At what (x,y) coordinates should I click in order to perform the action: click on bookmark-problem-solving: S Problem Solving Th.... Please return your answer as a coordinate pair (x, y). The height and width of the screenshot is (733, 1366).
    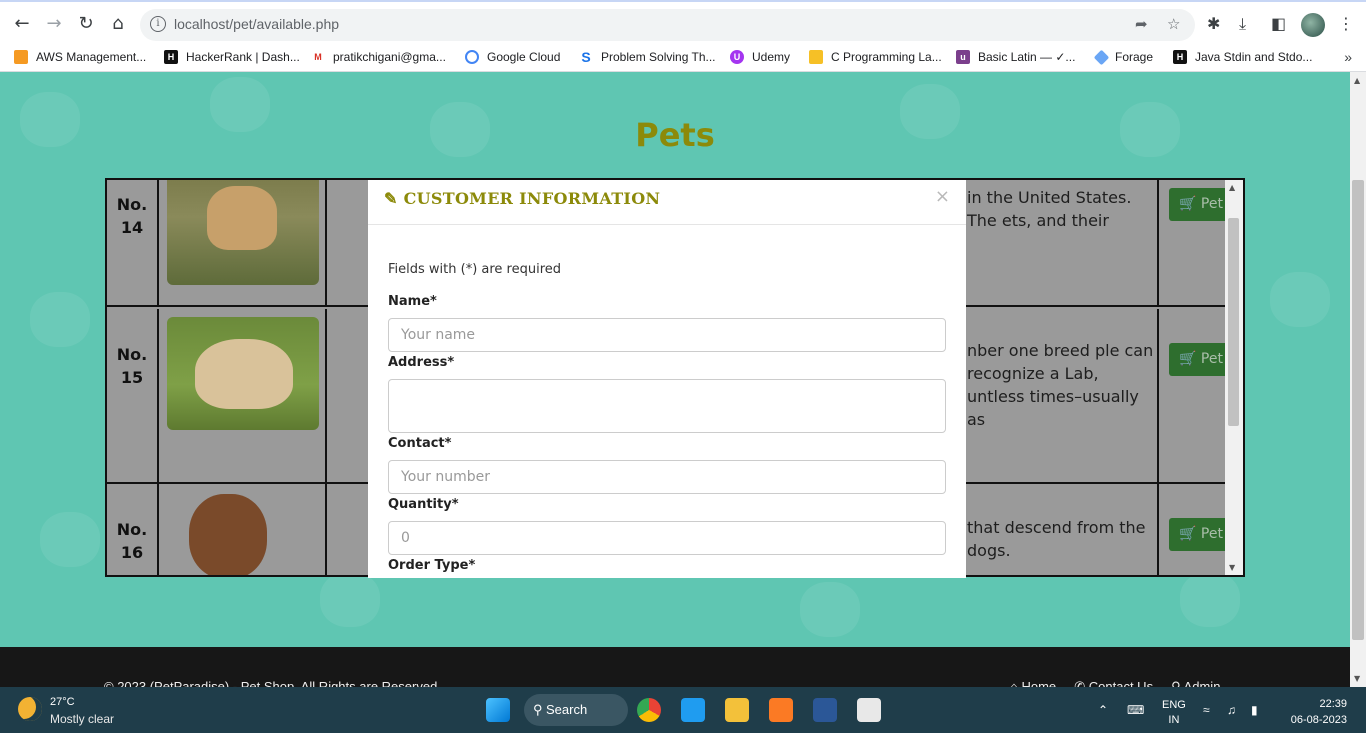
    Looking at the image, I should click on (647, 57).